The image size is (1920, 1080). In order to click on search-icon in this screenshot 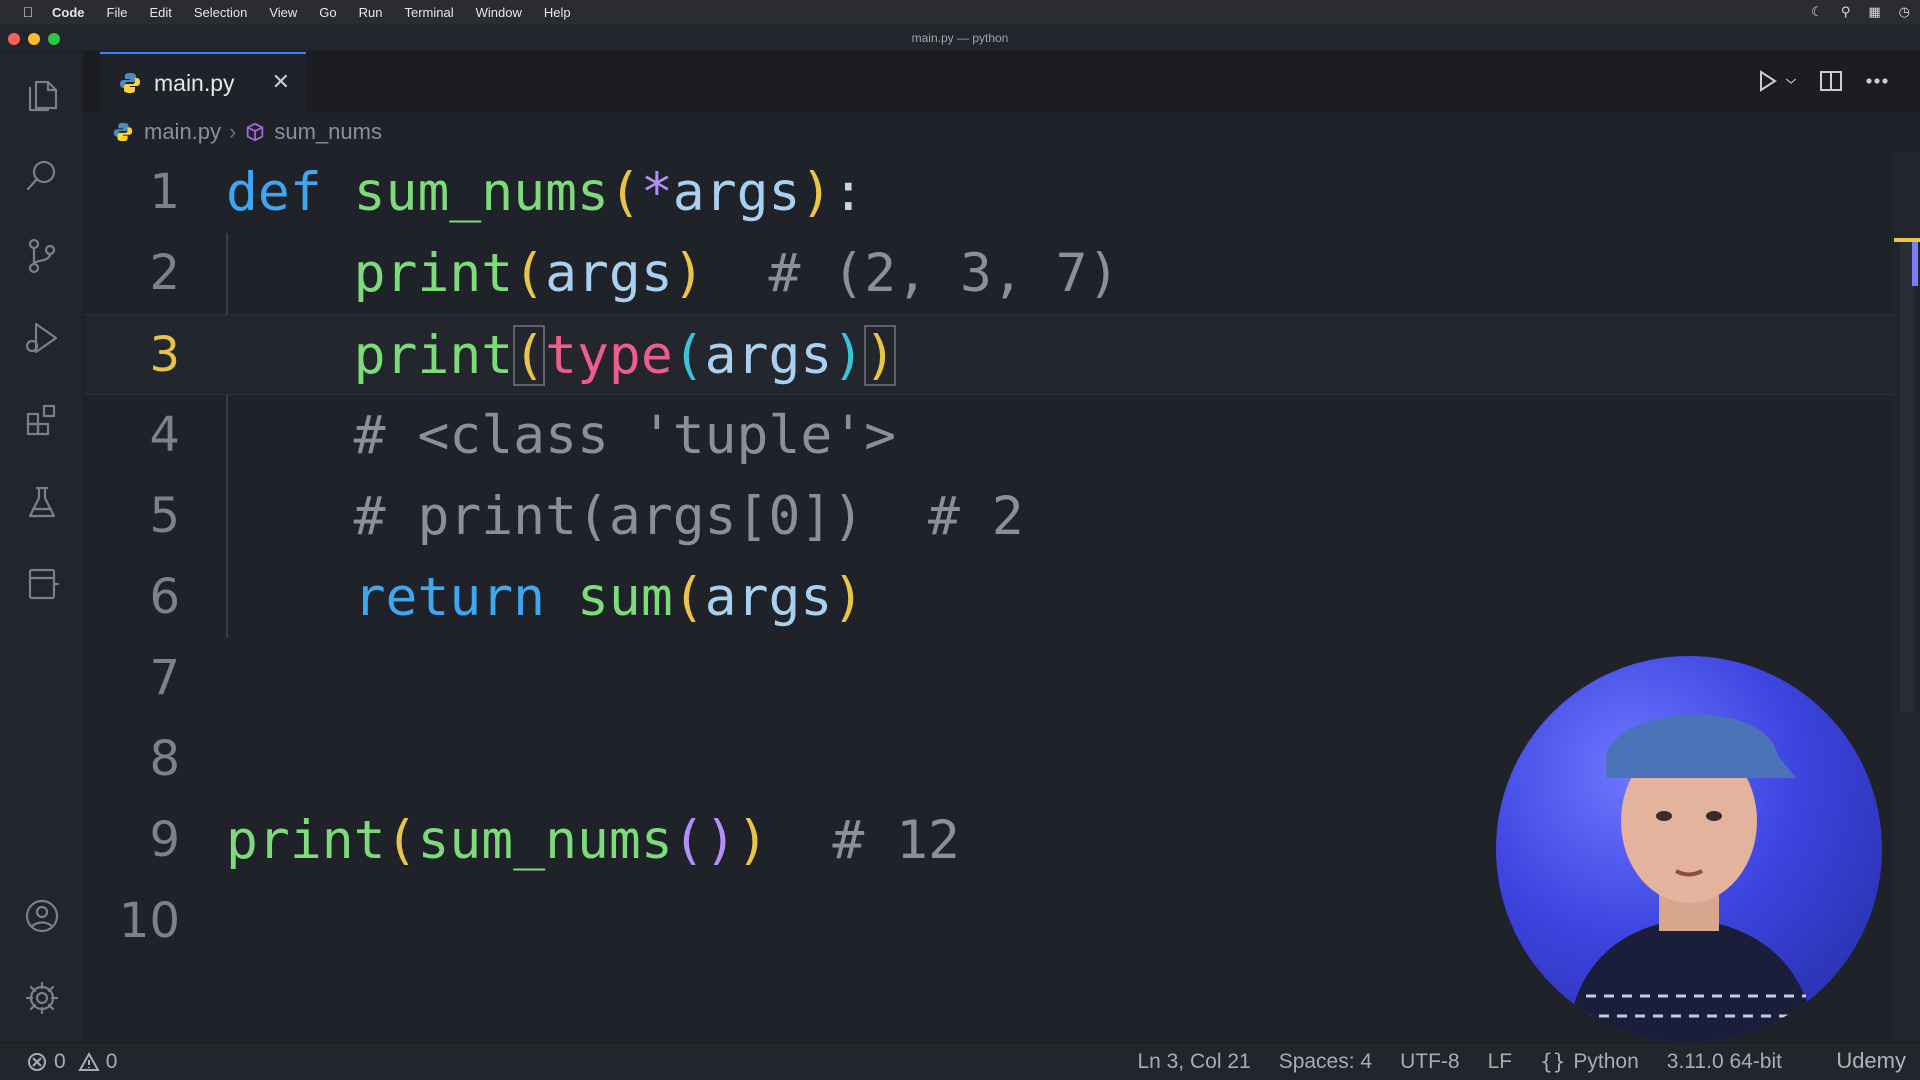, I will do `click(42, 176)`.